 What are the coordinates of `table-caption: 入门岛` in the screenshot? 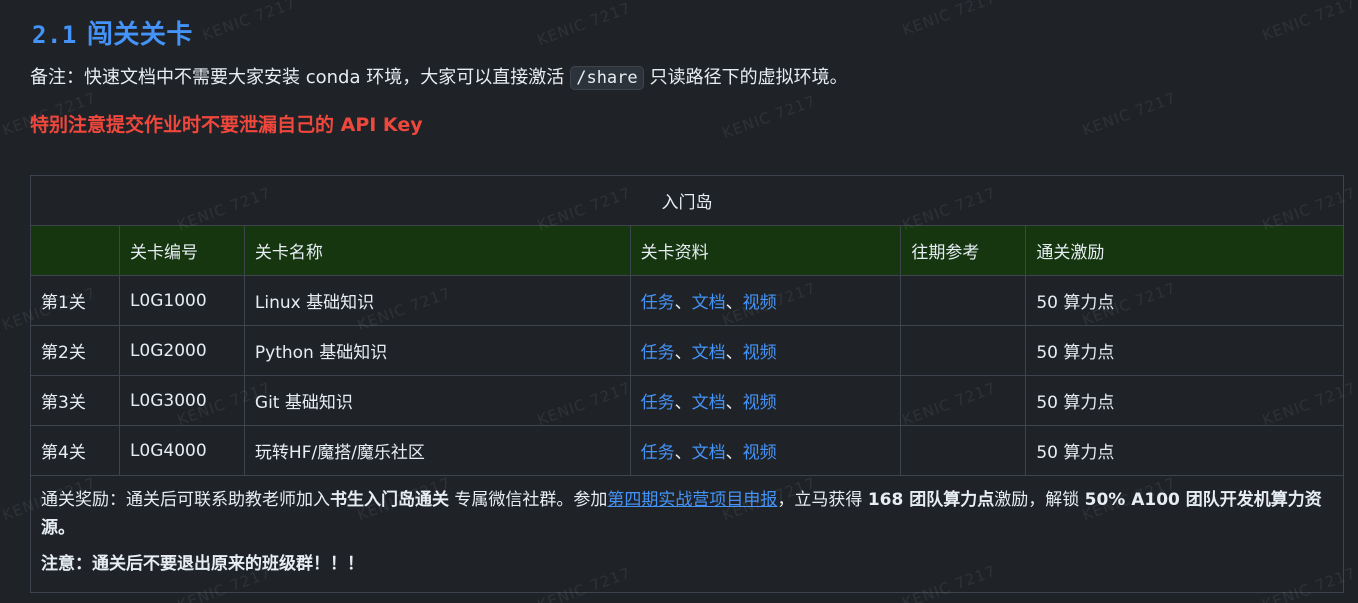 It's located at (687, 200).